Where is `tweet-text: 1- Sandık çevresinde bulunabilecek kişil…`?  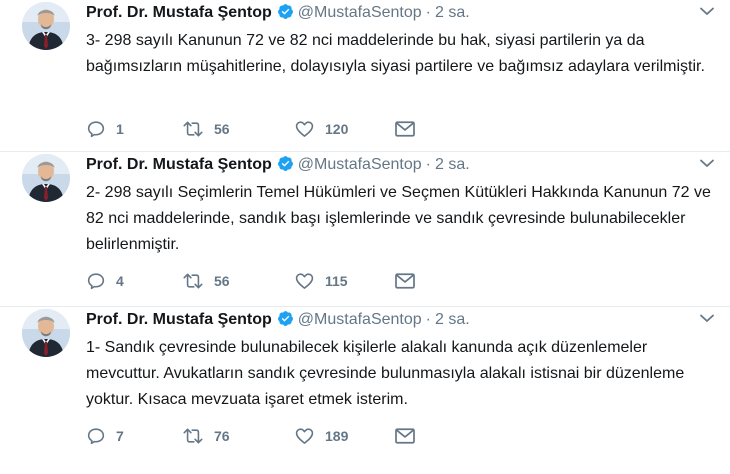 tweet-text: 1- Sandık çevresinde bulunabilecek kişil… is located at coordinates (385, 373).